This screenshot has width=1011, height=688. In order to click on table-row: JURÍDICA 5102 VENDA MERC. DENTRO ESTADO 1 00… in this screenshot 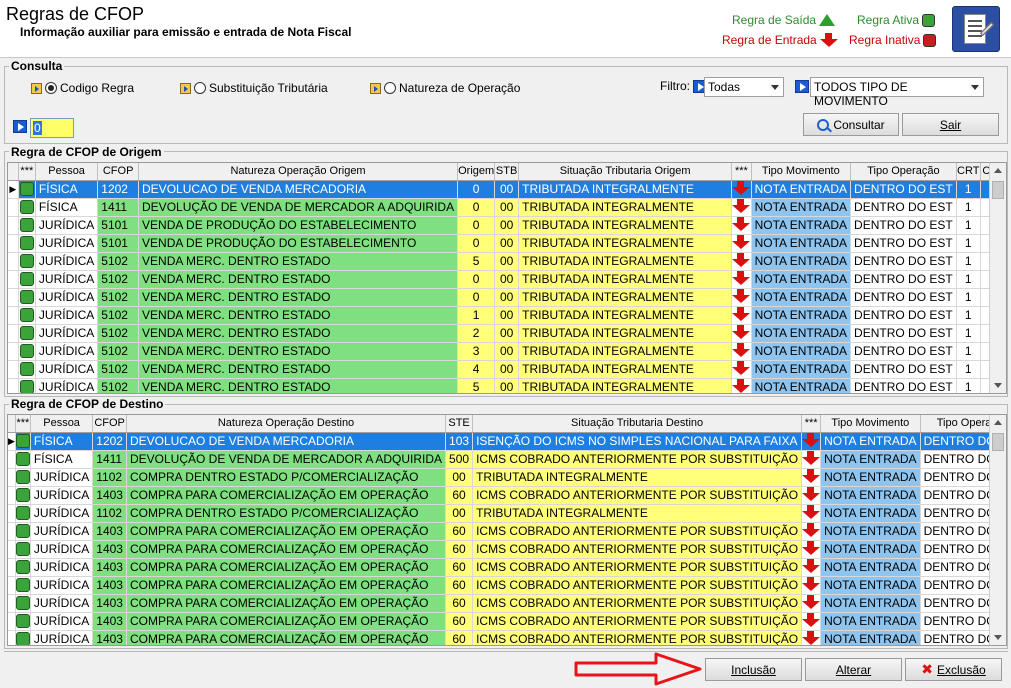, I will do `click(507, 315)`.